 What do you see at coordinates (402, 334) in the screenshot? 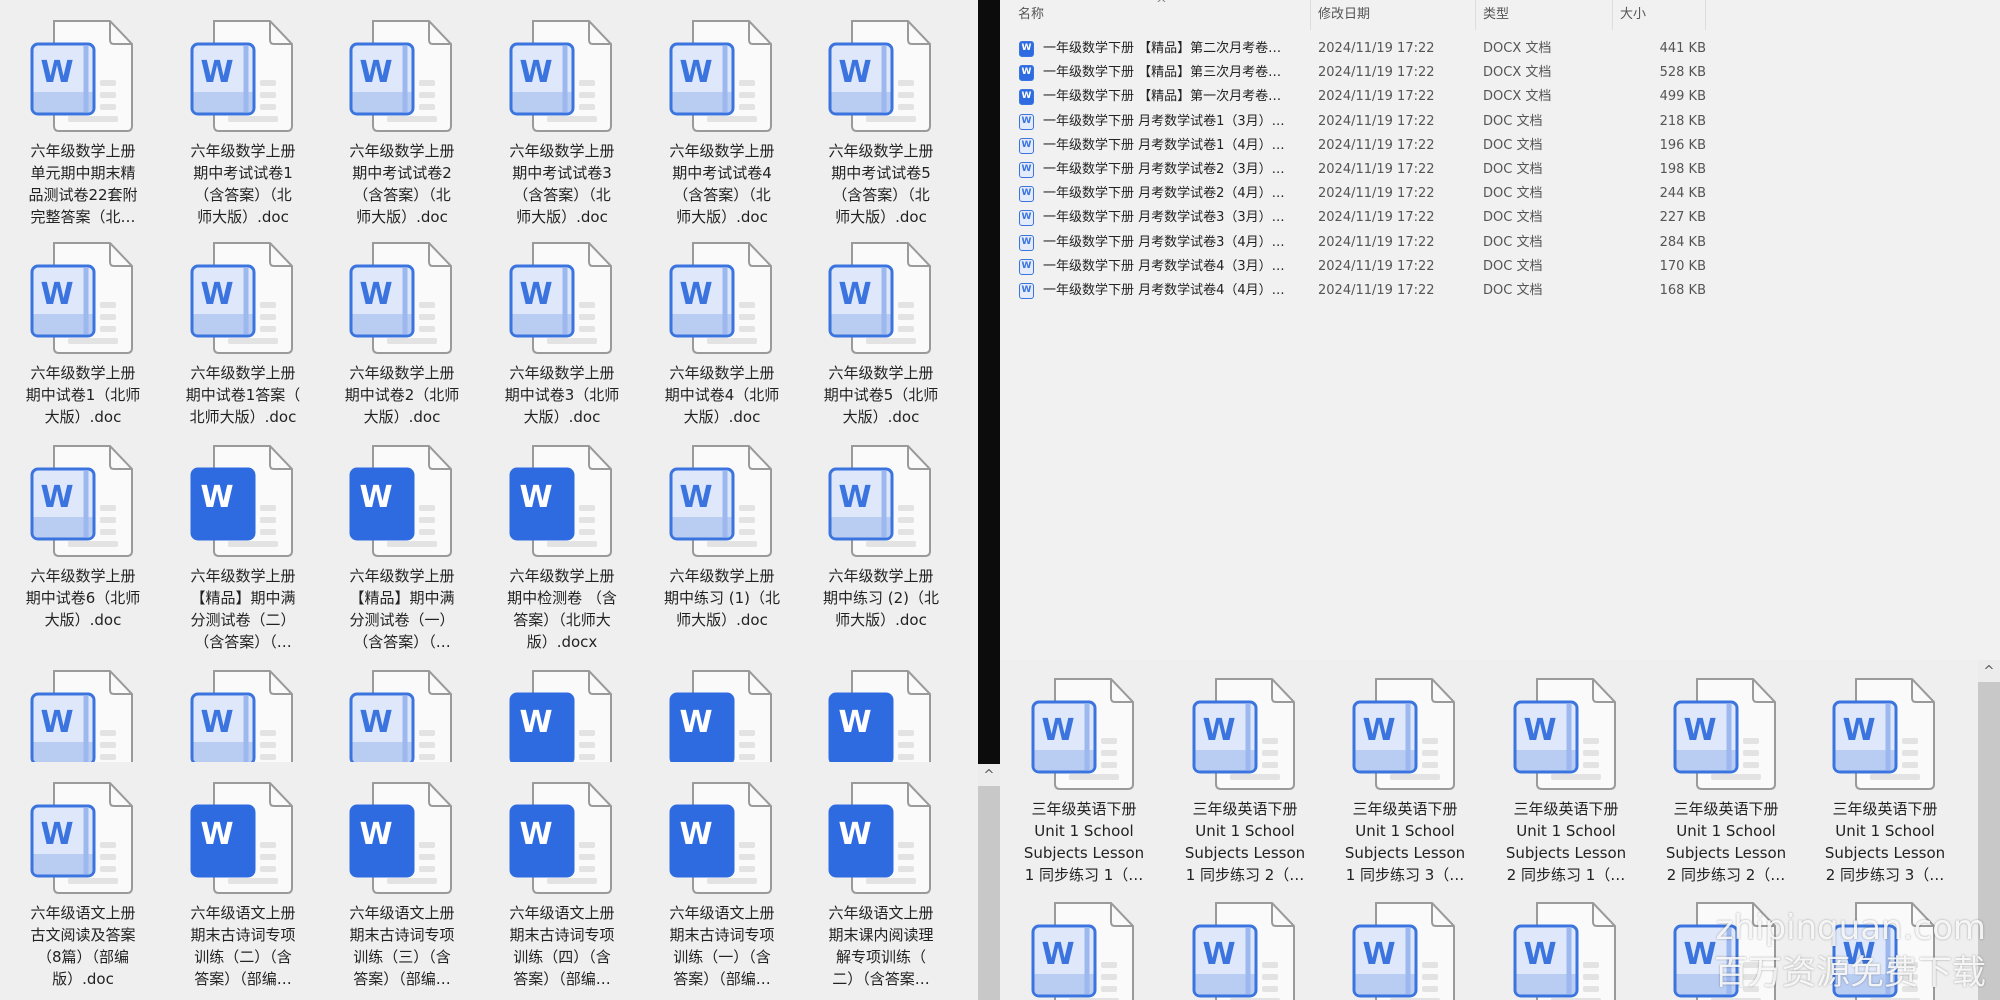
I see `file-tile: W 六年级数学上册 期中试卷2（北师 大版）.doc` at bounding box center [402, 334].